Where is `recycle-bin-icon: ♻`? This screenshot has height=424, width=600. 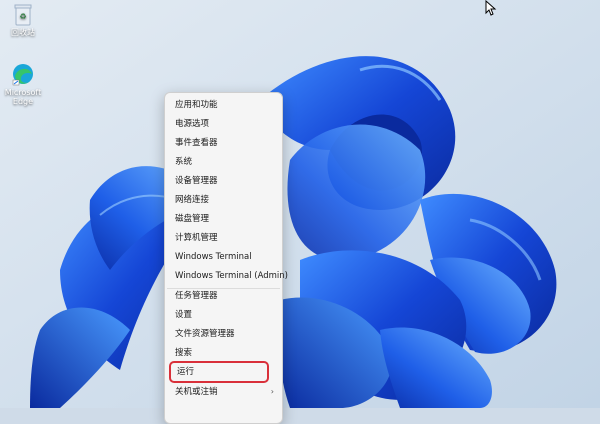
recycle-bin-icon: ♻ is located at coordinates (23, 15).